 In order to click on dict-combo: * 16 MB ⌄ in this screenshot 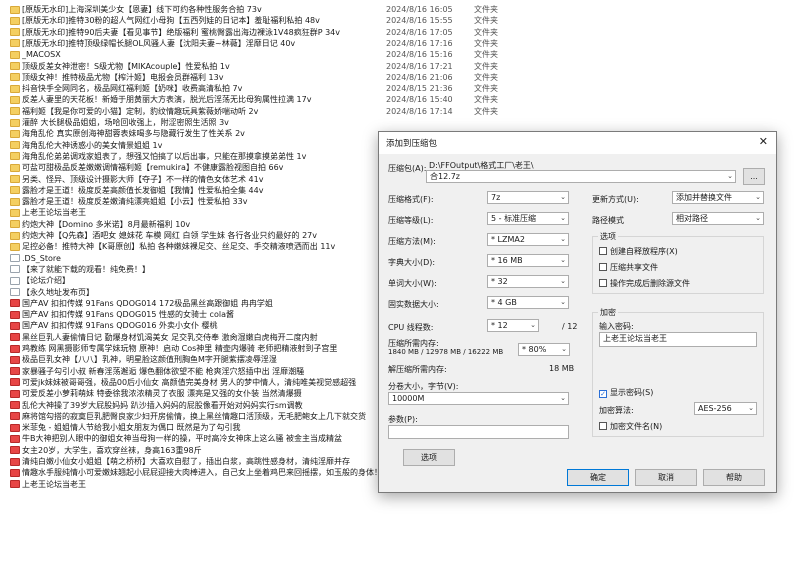, I will do `click(528, 260)`.